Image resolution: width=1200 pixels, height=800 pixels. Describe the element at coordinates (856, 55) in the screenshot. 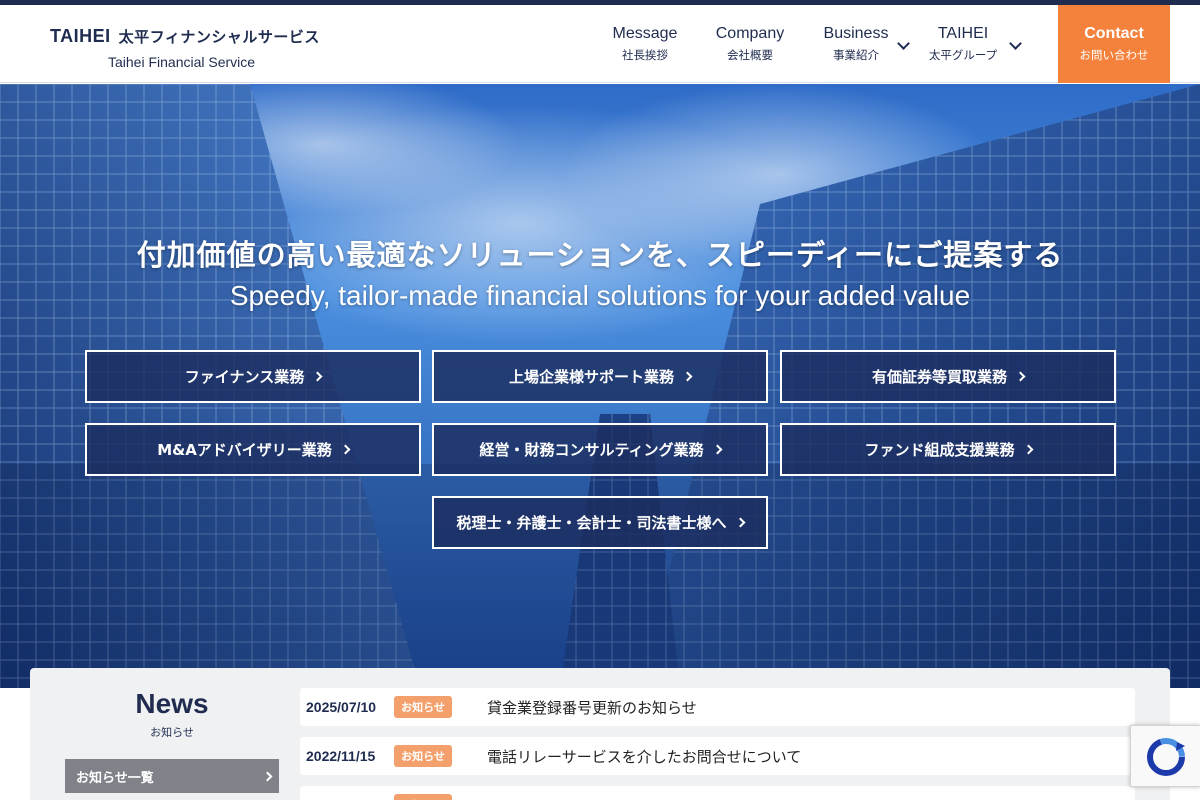

I see `nav-business-sublabel: 事業紹介` at that location.